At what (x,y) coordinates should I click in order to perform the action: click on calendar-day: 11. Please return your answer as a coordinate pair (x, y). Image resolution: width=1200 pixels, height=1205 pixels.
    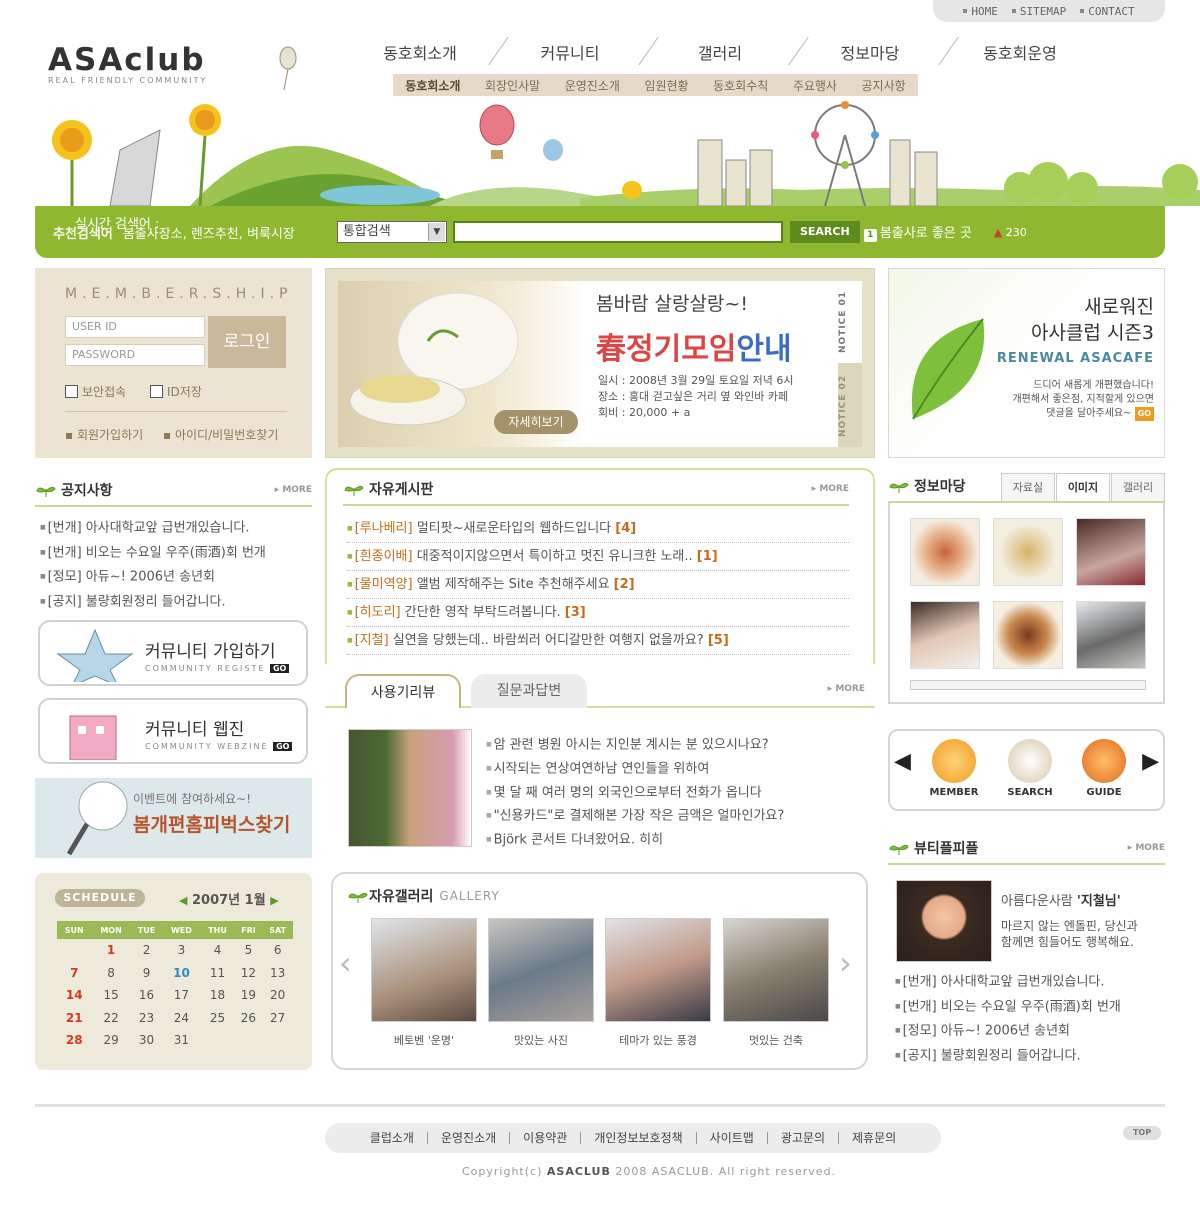
    Looking at the image, I should click on (218, 973).